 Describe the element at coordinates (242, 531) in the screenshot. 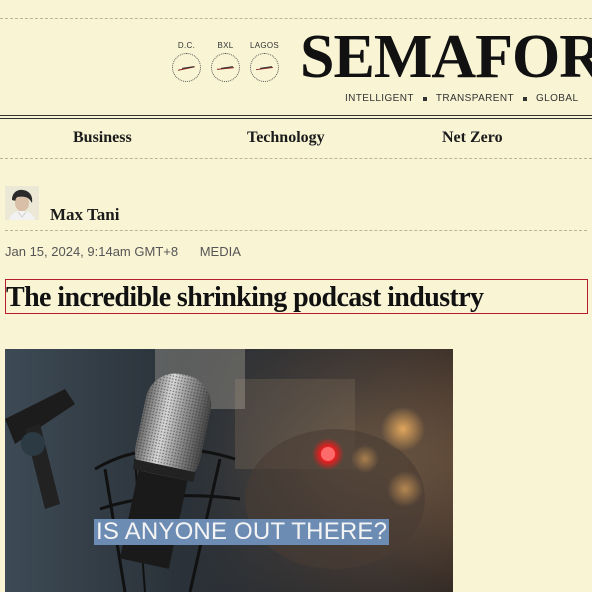

I see `image-caption: IS ANYONE OUT THERE?` at that location.